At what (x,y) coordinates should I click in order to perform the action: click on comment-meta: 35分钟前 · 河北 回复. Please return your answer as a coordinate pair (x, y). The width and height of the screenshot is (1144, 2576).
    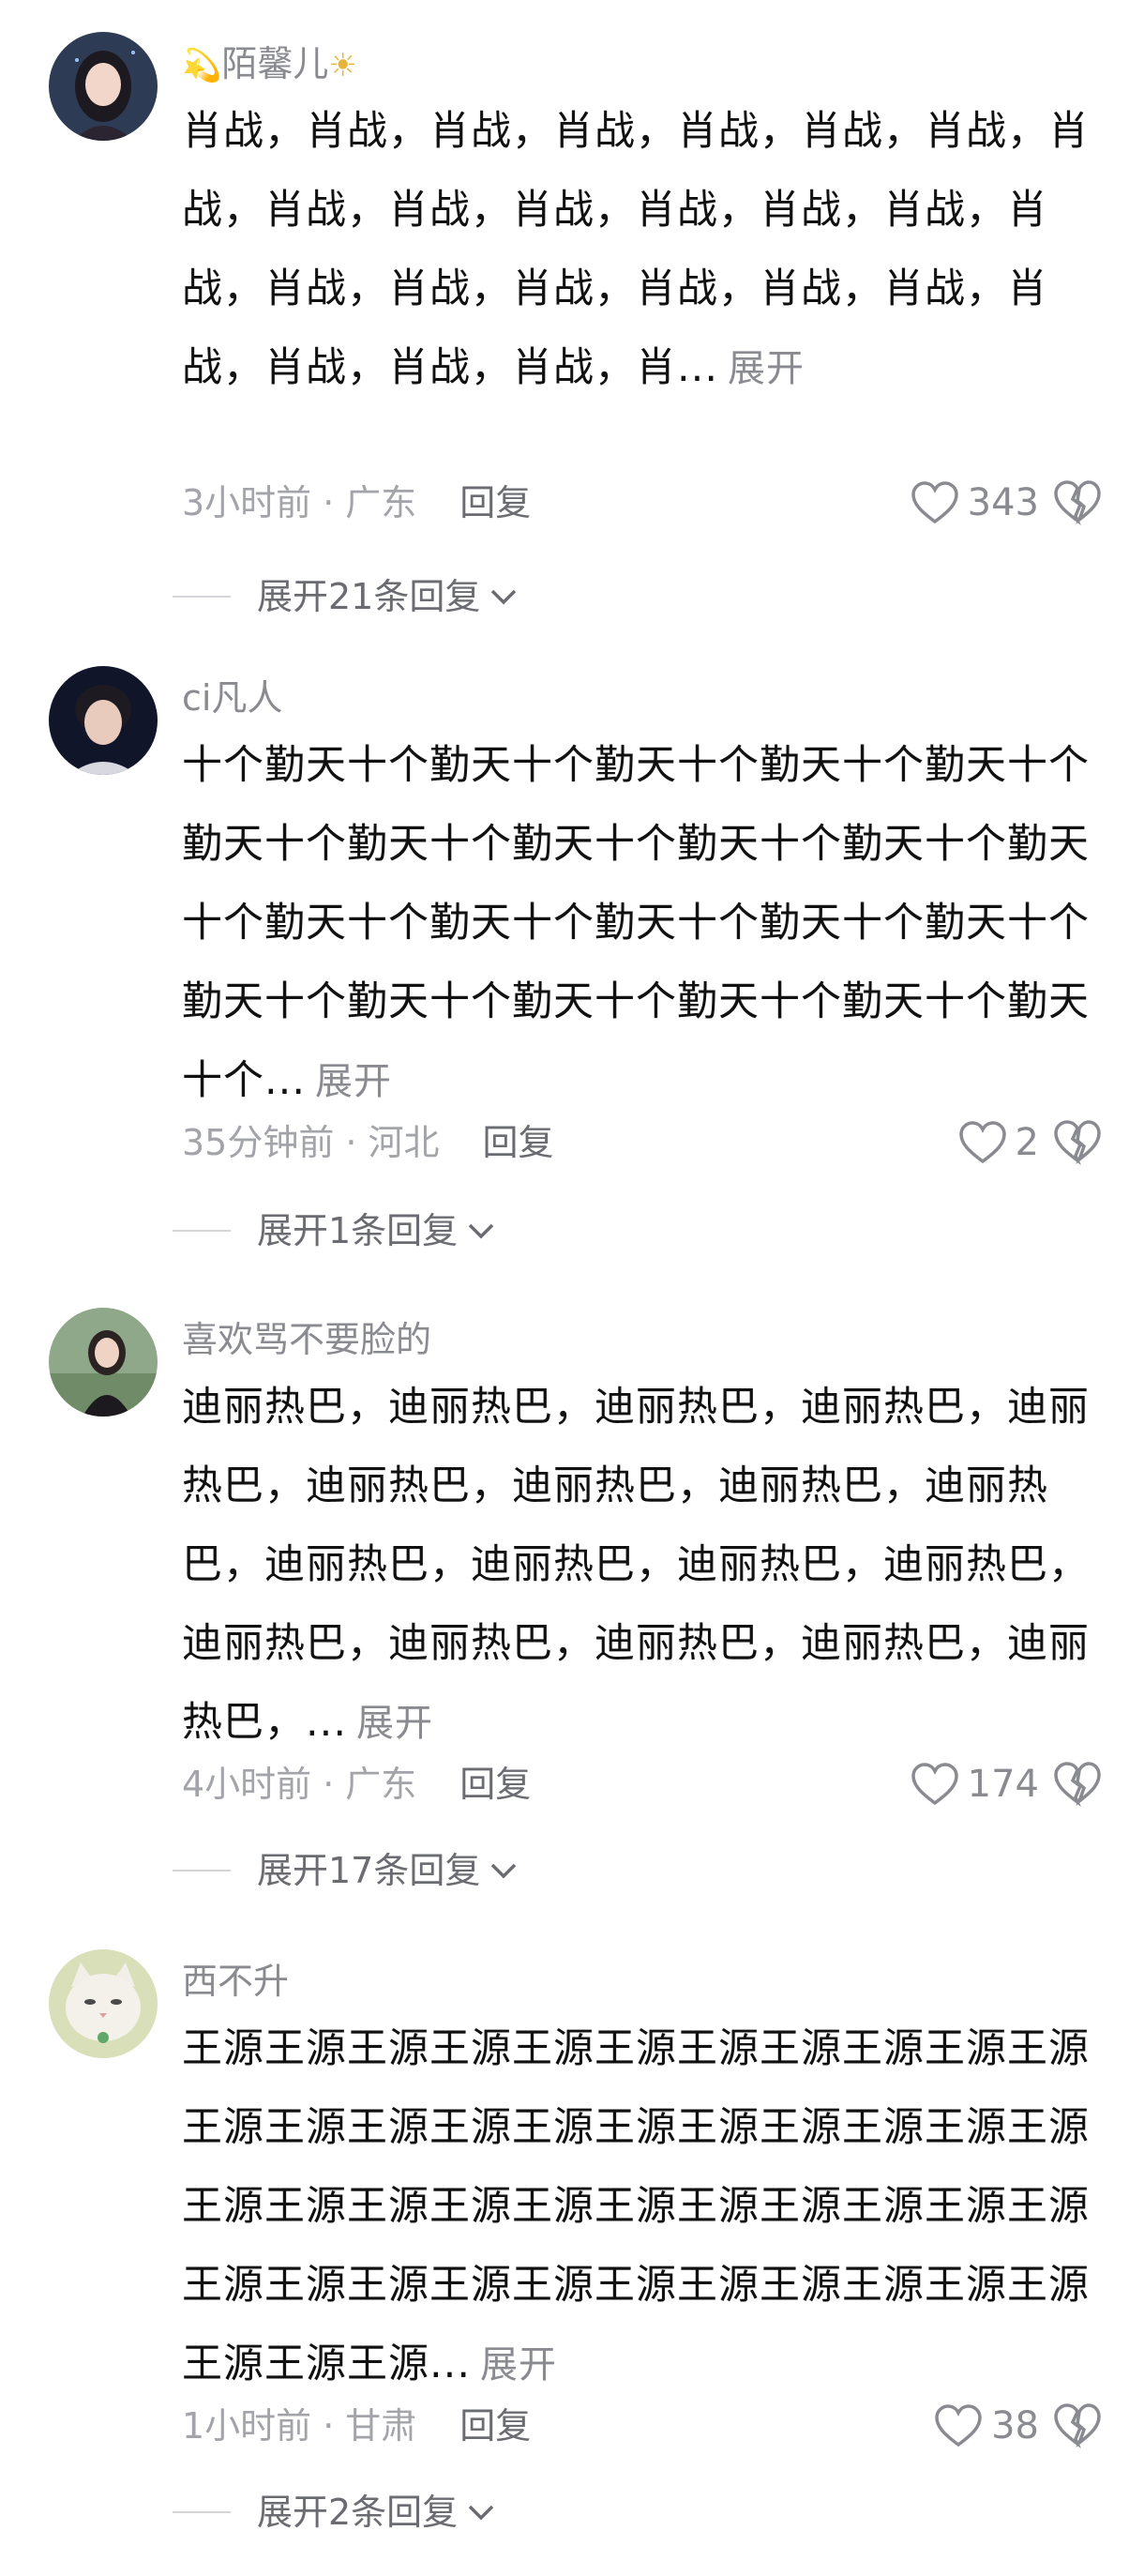
    Looking at the image, I should click on (368, 1142).